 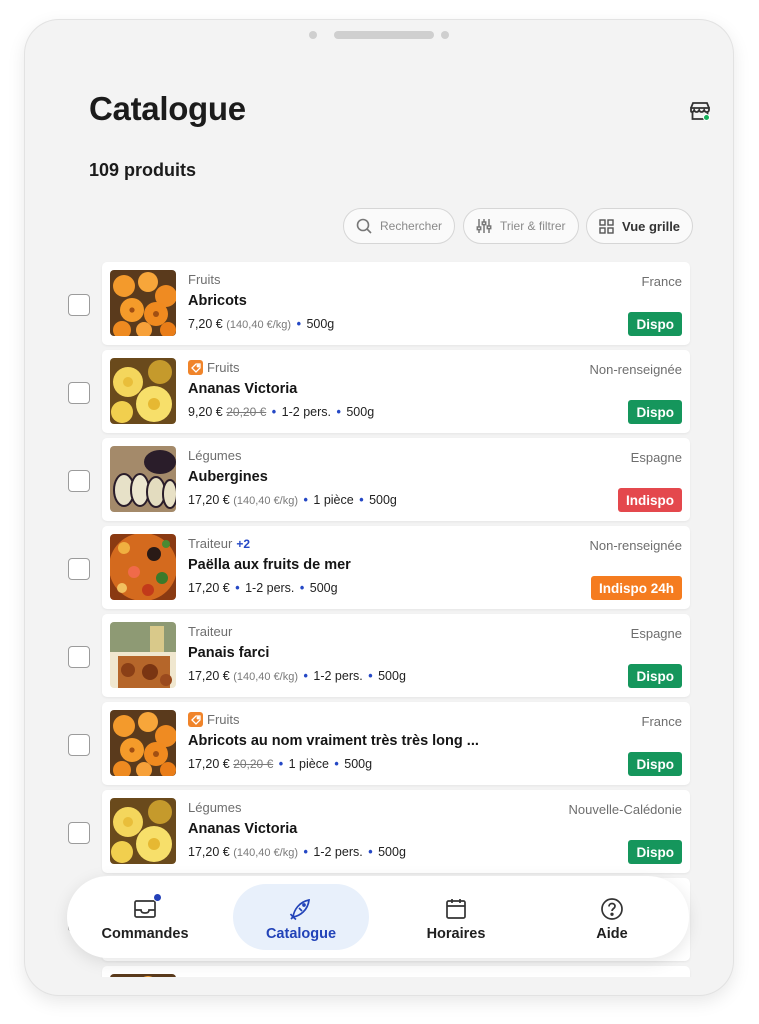 I want to click on nav-item-schedule: Horaires, so click(x=456, y=917).